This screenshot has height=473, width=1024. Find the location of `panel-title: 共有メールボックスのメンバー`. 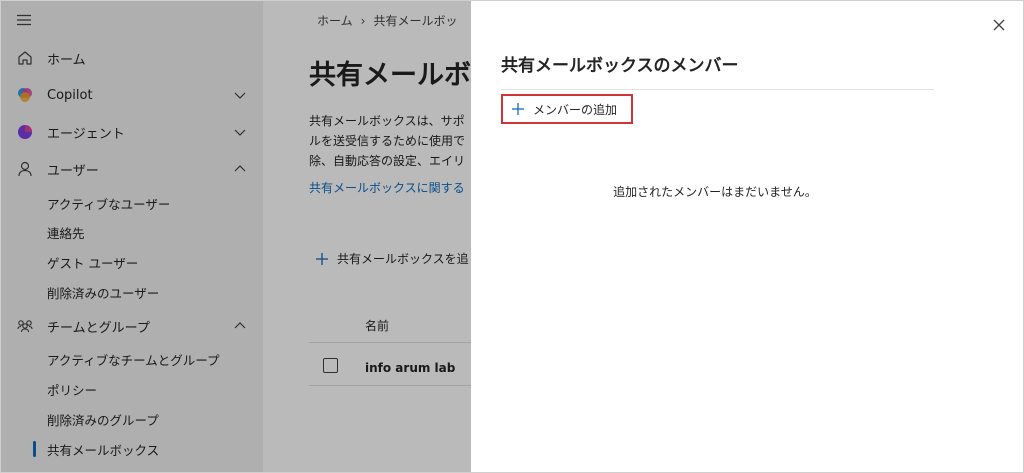

panel-title: 共有メールボックスのメンバー is located at coordinates (620, 66).